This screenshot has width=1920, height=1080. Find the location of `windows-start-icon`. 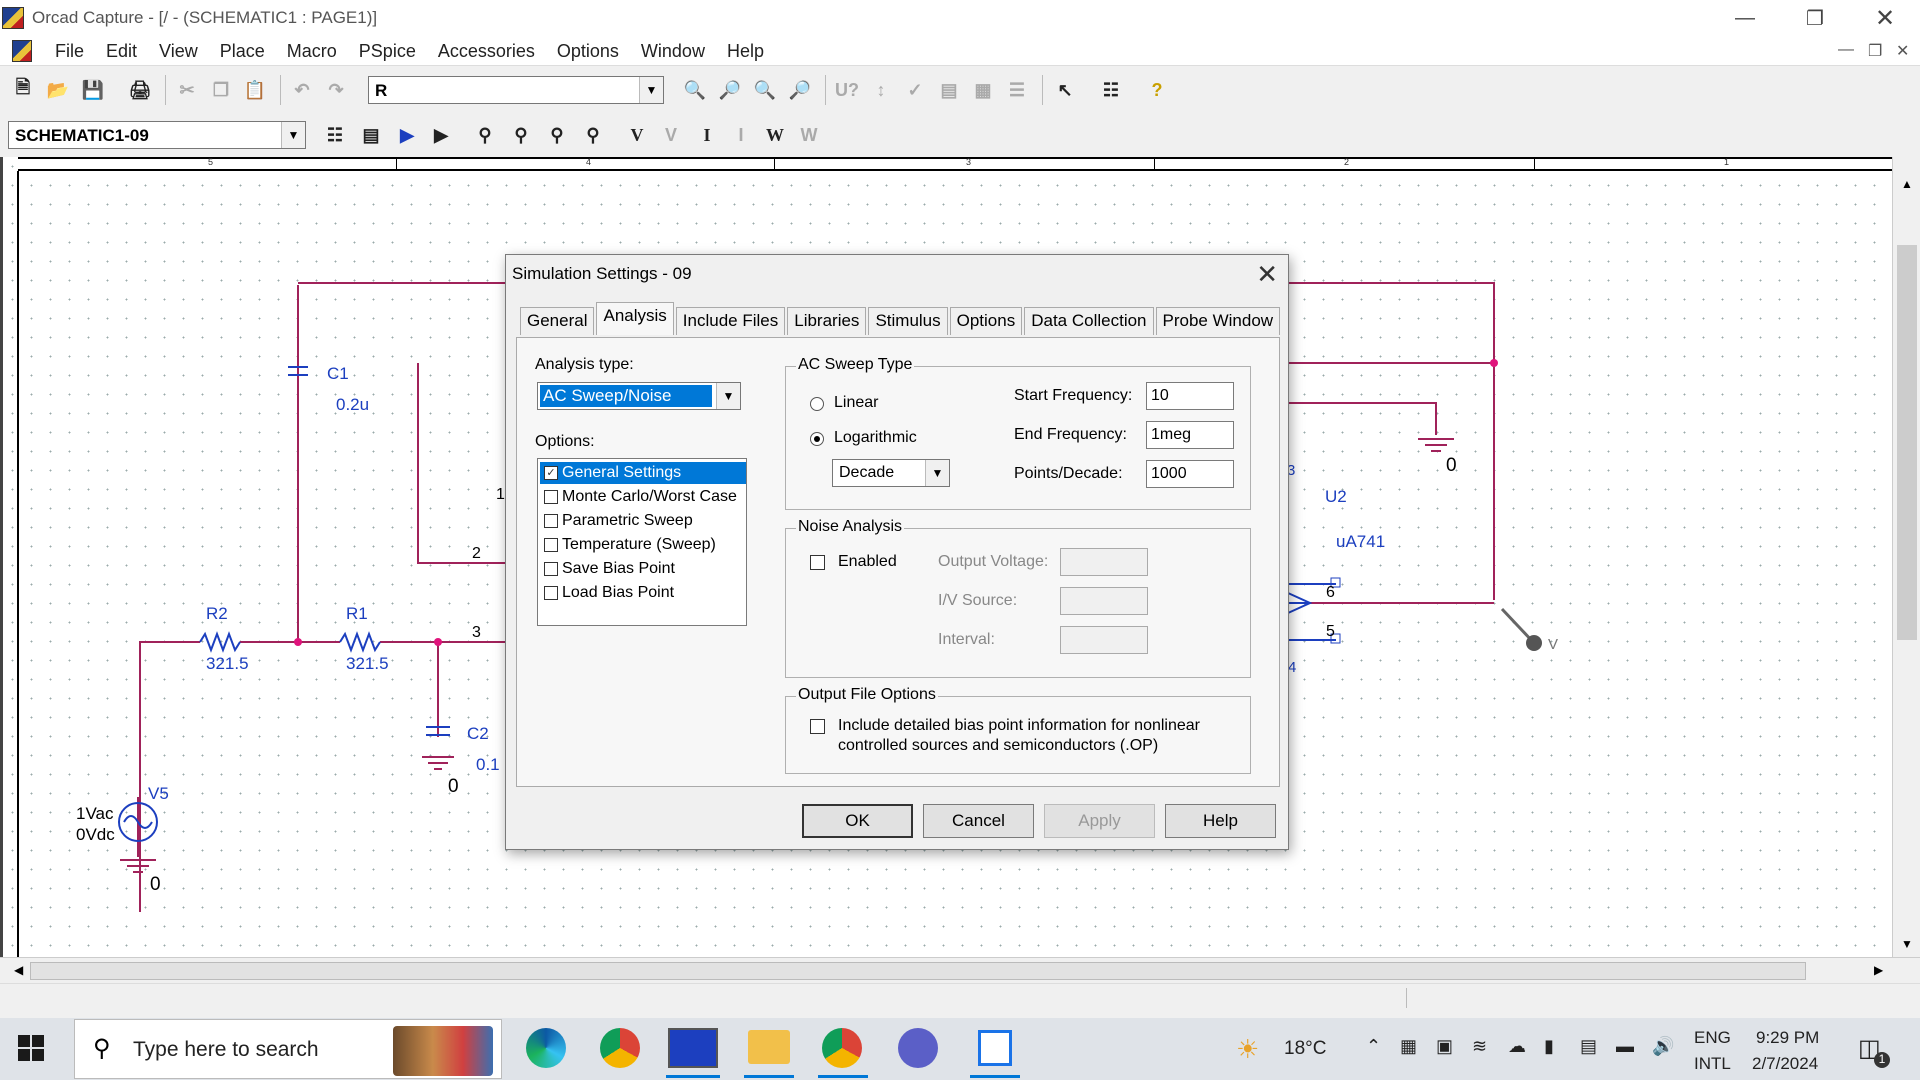

windows-start-icon is located at coordinates (31, 1048).